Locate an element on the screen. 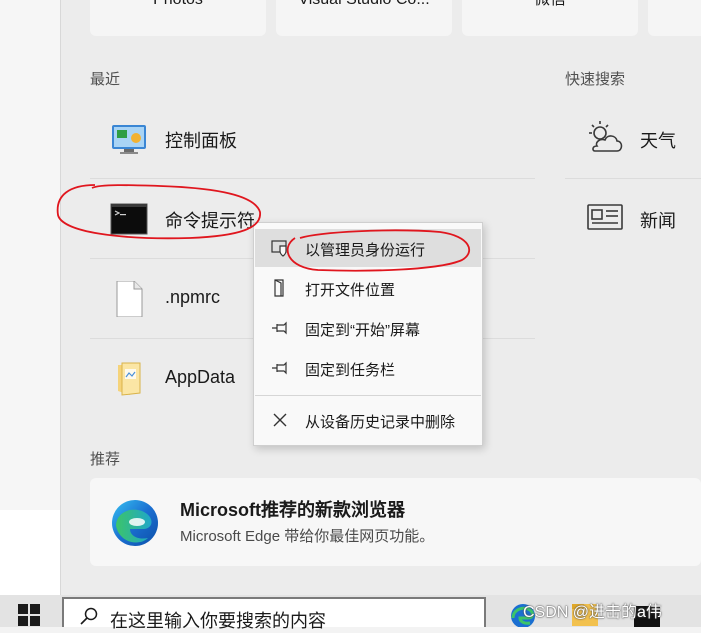  watermark: CSDN @进击的a伟 is located at coordinates (592, 612).